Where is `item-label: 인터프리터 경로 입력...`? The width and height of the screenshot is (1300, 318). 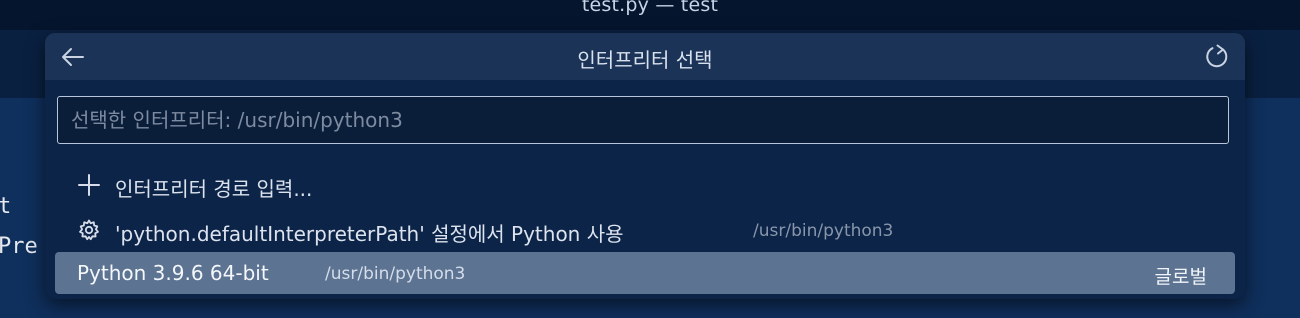 item-label: 인터프리터 경로 입력... is located at coordinates (214, 189).